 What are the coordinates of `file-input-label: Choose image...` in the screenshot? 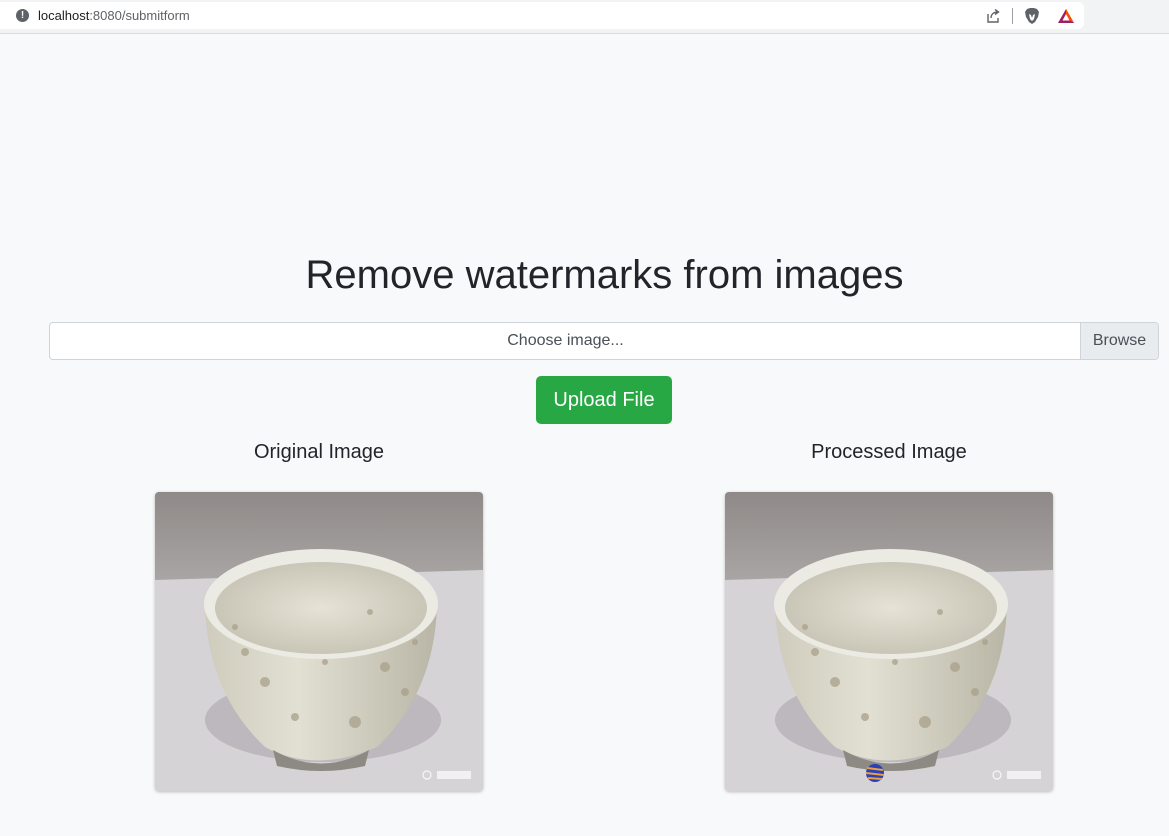 It's located at (565, 341).